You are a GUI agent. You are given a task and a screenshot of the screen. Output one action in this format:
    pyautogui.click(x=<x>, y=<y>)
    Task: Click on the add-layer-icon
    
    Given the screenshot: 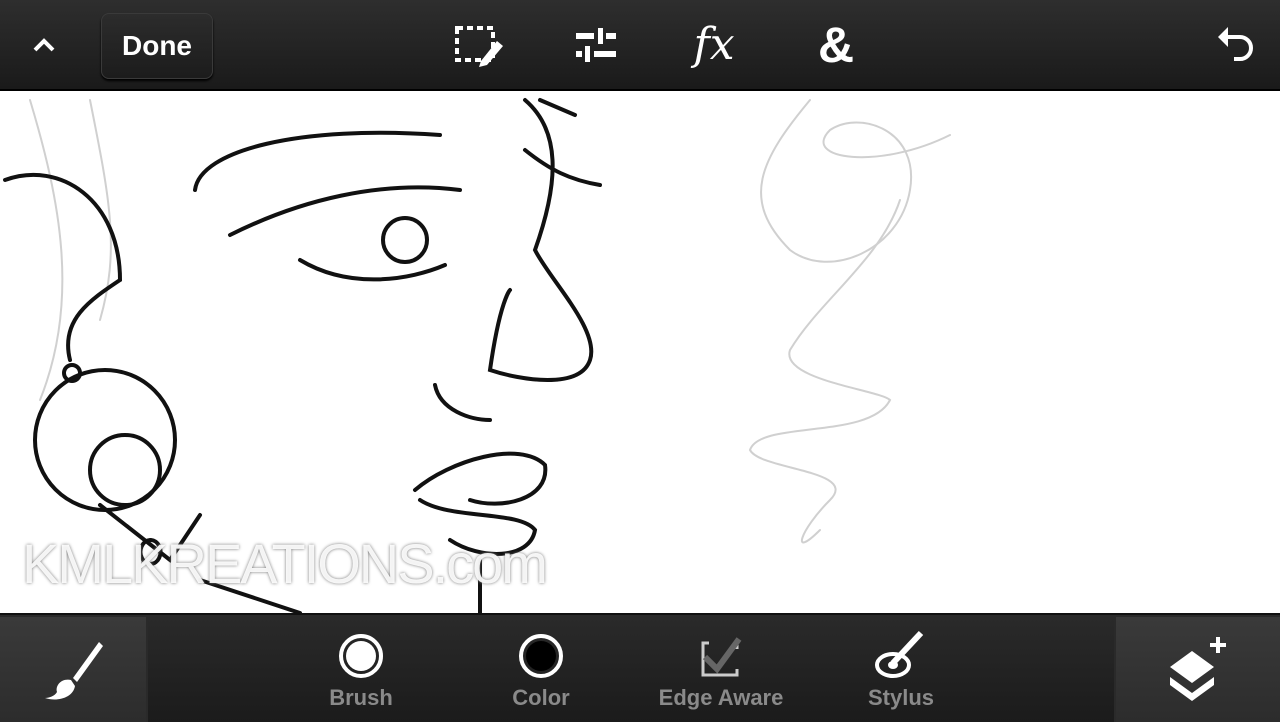 What is the action you would take?
    pyautogui.click(x=1198, y=668)
    